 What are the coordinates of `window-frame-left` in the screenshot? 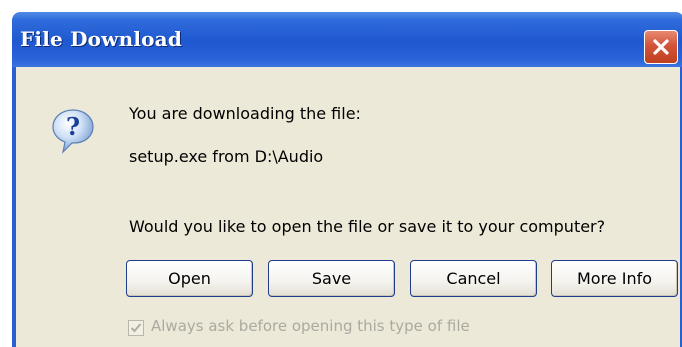 It's located at (14, 207).